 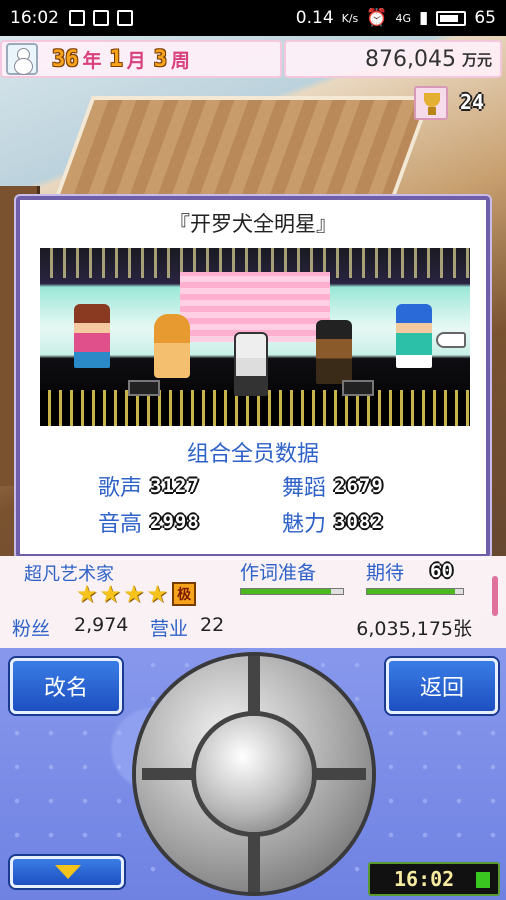 What do you see at coordinates (485, 18) in the screenshot?
I see `battery-level: 65` at bounding box center [485, 18].